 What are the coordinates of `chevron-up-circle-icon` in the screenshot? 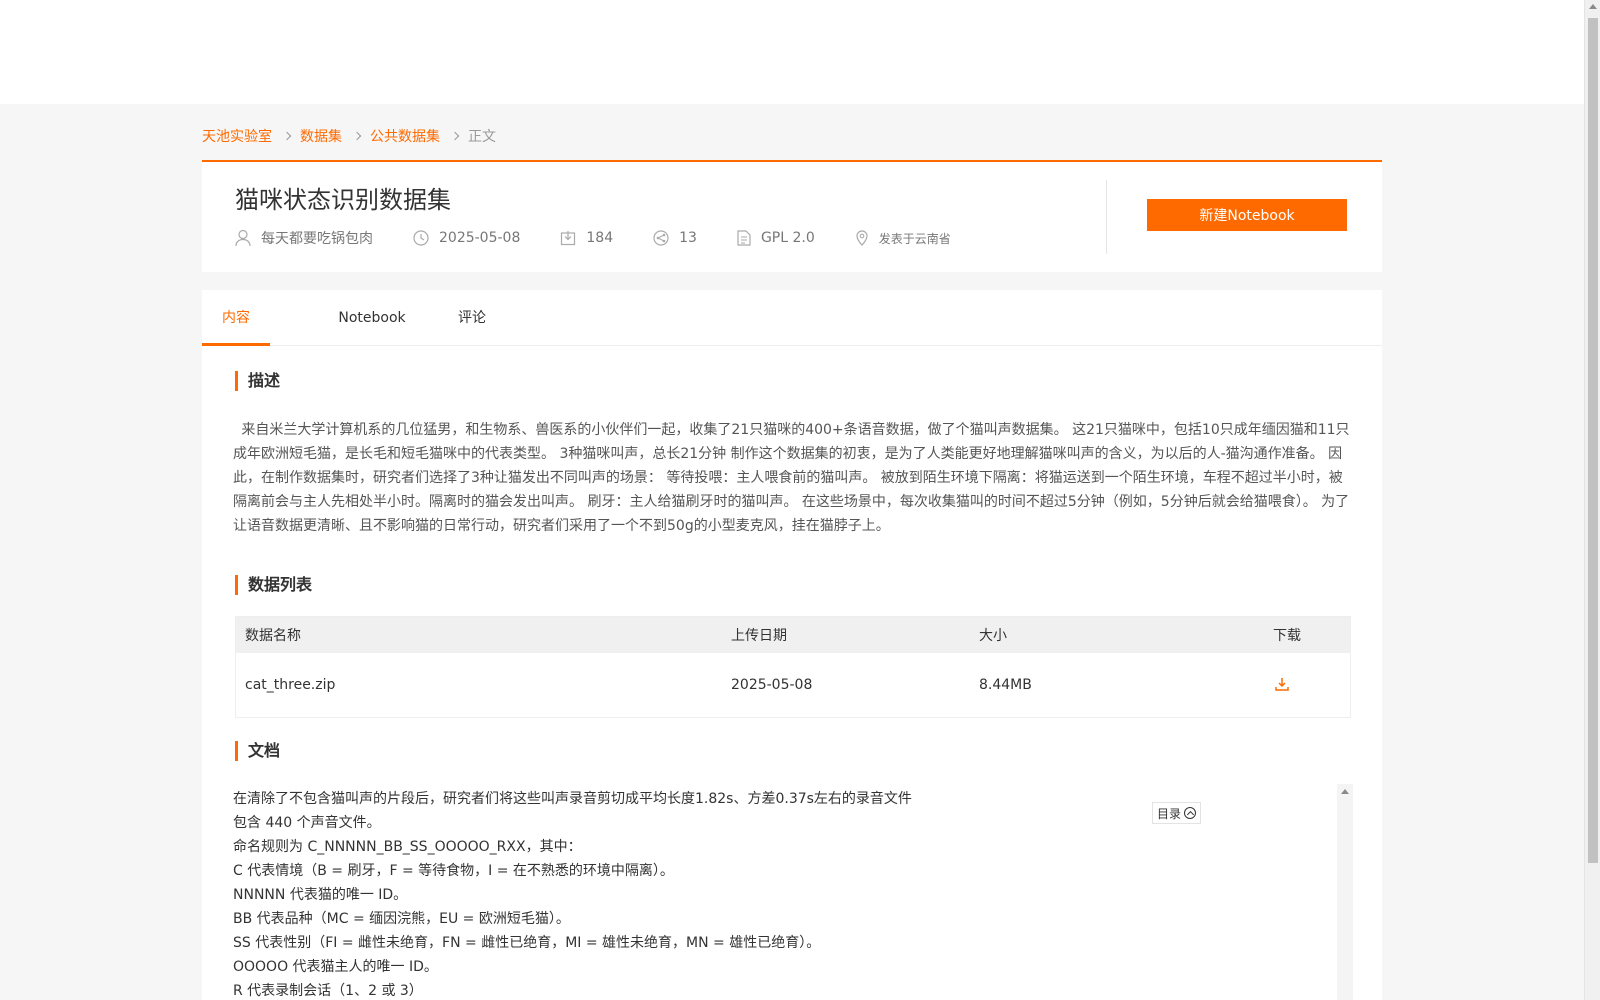 It's located at (1190, 813).